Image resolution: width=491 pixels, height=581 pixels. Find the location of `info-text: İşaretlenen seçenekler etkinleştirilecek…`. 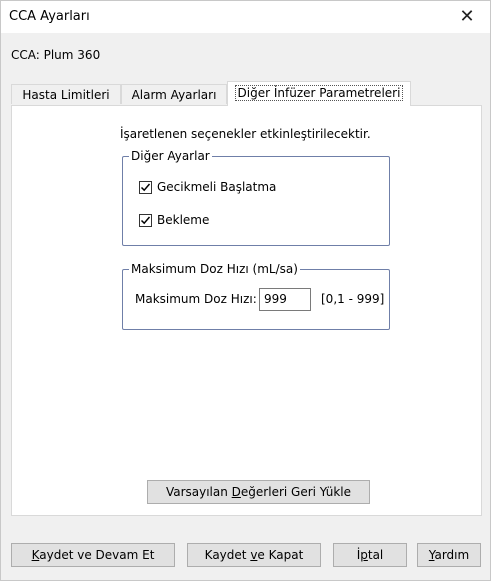

info-text: İşaretlenen seçenekler etkinleştirilecek… is located at coordinates (245, 134).